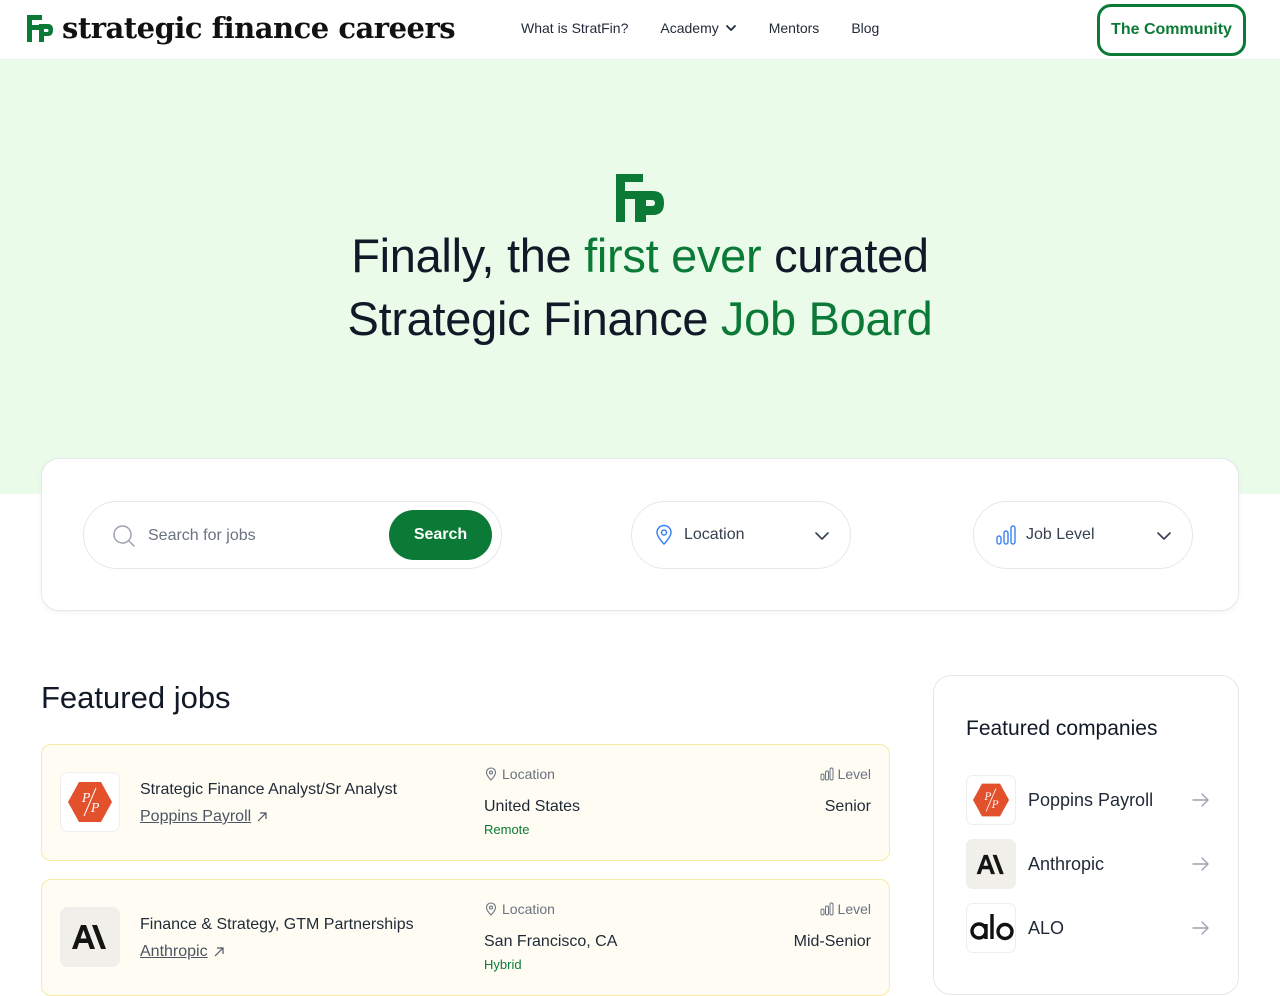 The image size is (1280, 996). Describe the element at coordinates (845, 255) in the screenshot. I see `hero-text: curated` at that location.